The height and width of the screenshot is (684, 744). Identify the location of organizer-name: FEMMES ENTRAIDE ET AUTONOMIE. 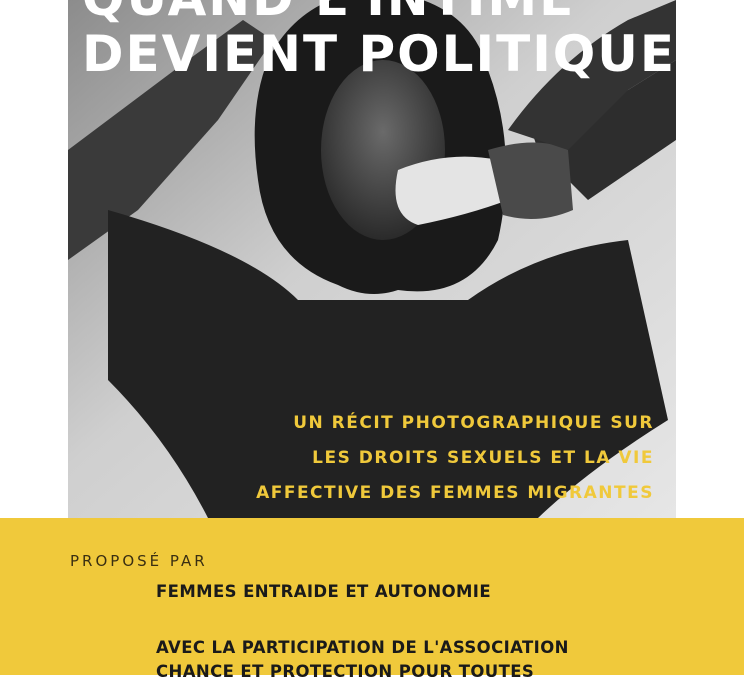
(324, 591).